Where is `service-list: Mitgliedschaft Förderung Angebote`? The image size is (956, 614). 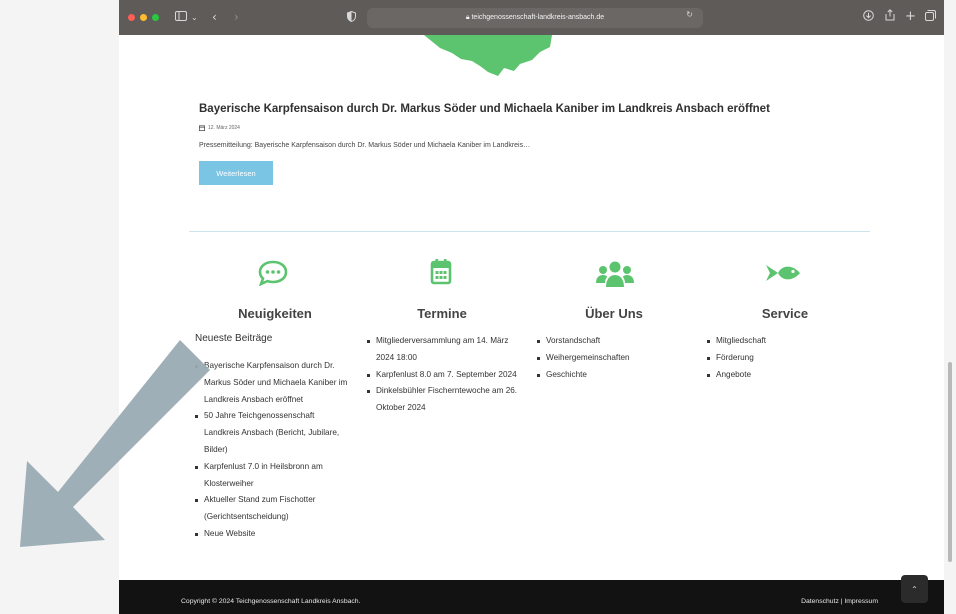 service-list: Mitgliedschaft Förderung Angebote is located at coordinates (782, 358).